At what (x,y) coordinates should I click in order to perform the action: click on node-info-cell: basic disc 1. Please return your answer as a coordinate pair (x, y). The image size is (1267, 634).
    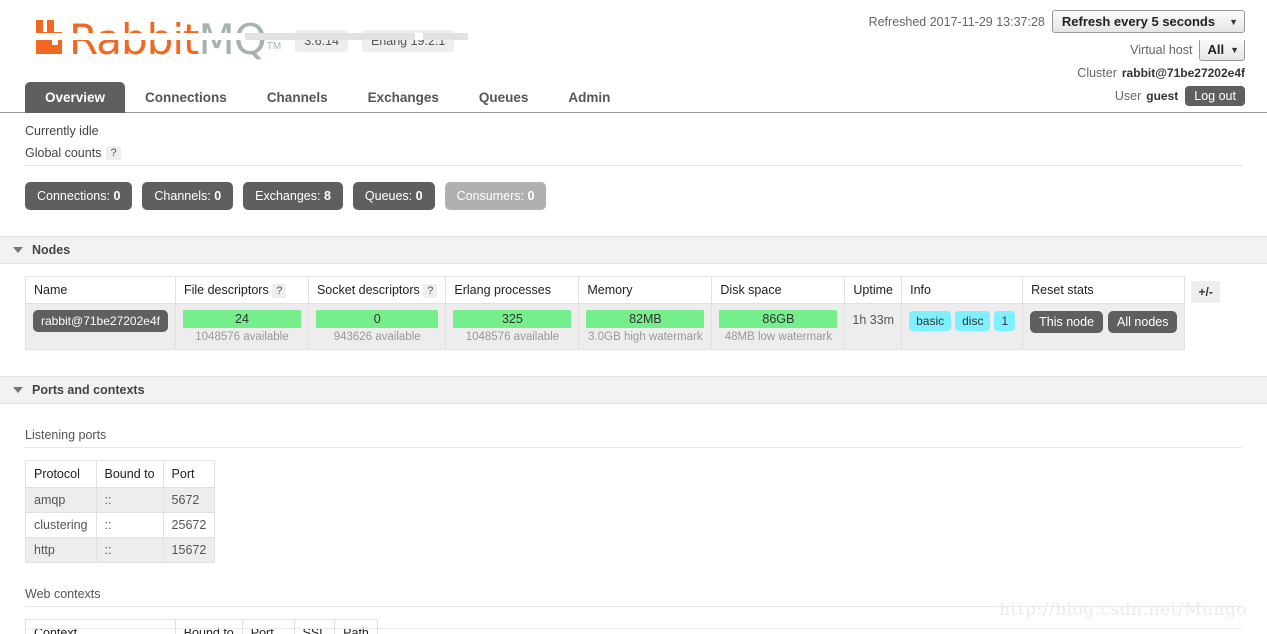
    Looking at the image, I should click on (962, 326).